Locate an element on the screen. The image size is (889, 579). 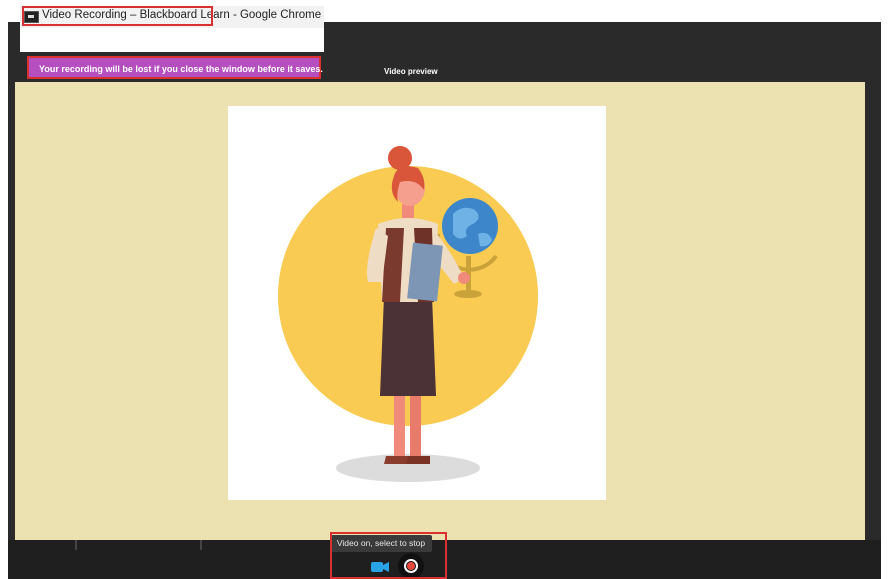
record-icon is located at coordinates (411, 566).